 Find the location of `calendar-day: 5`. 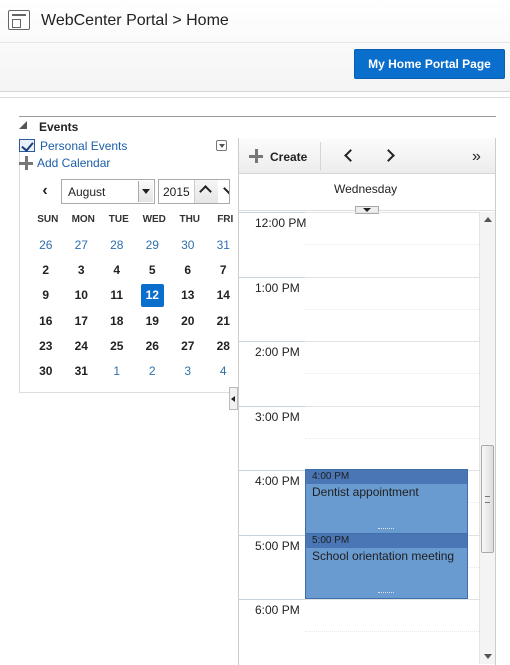

calendar-day: 5 is located at coordinates (153, 271).